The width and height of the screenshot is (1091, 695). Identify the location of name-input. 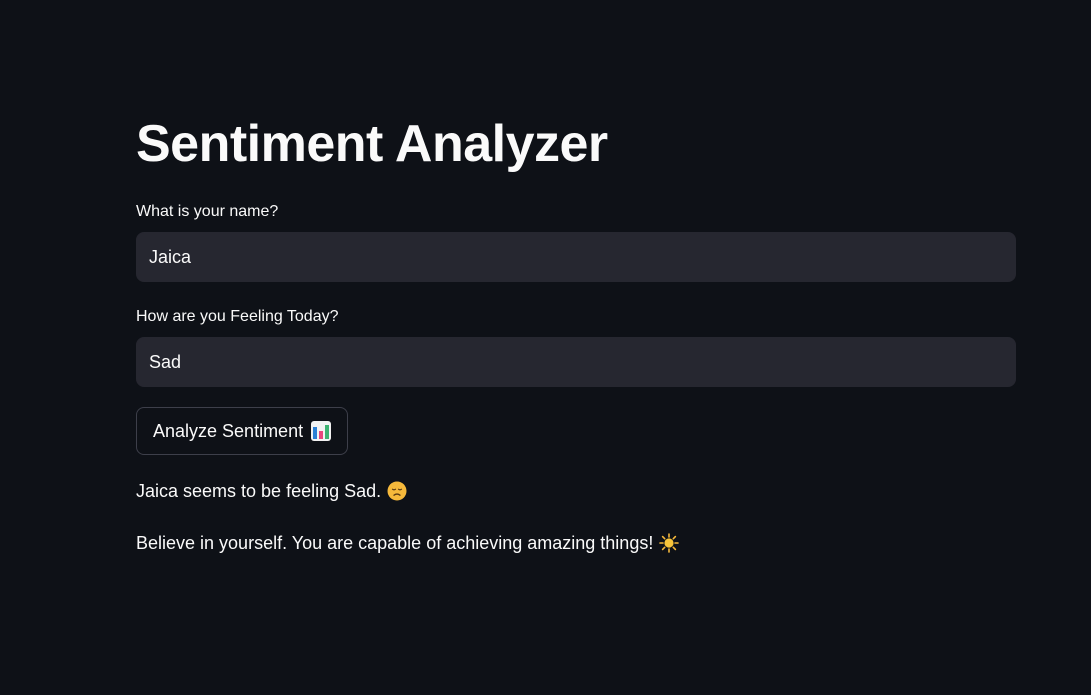
(576, 257).